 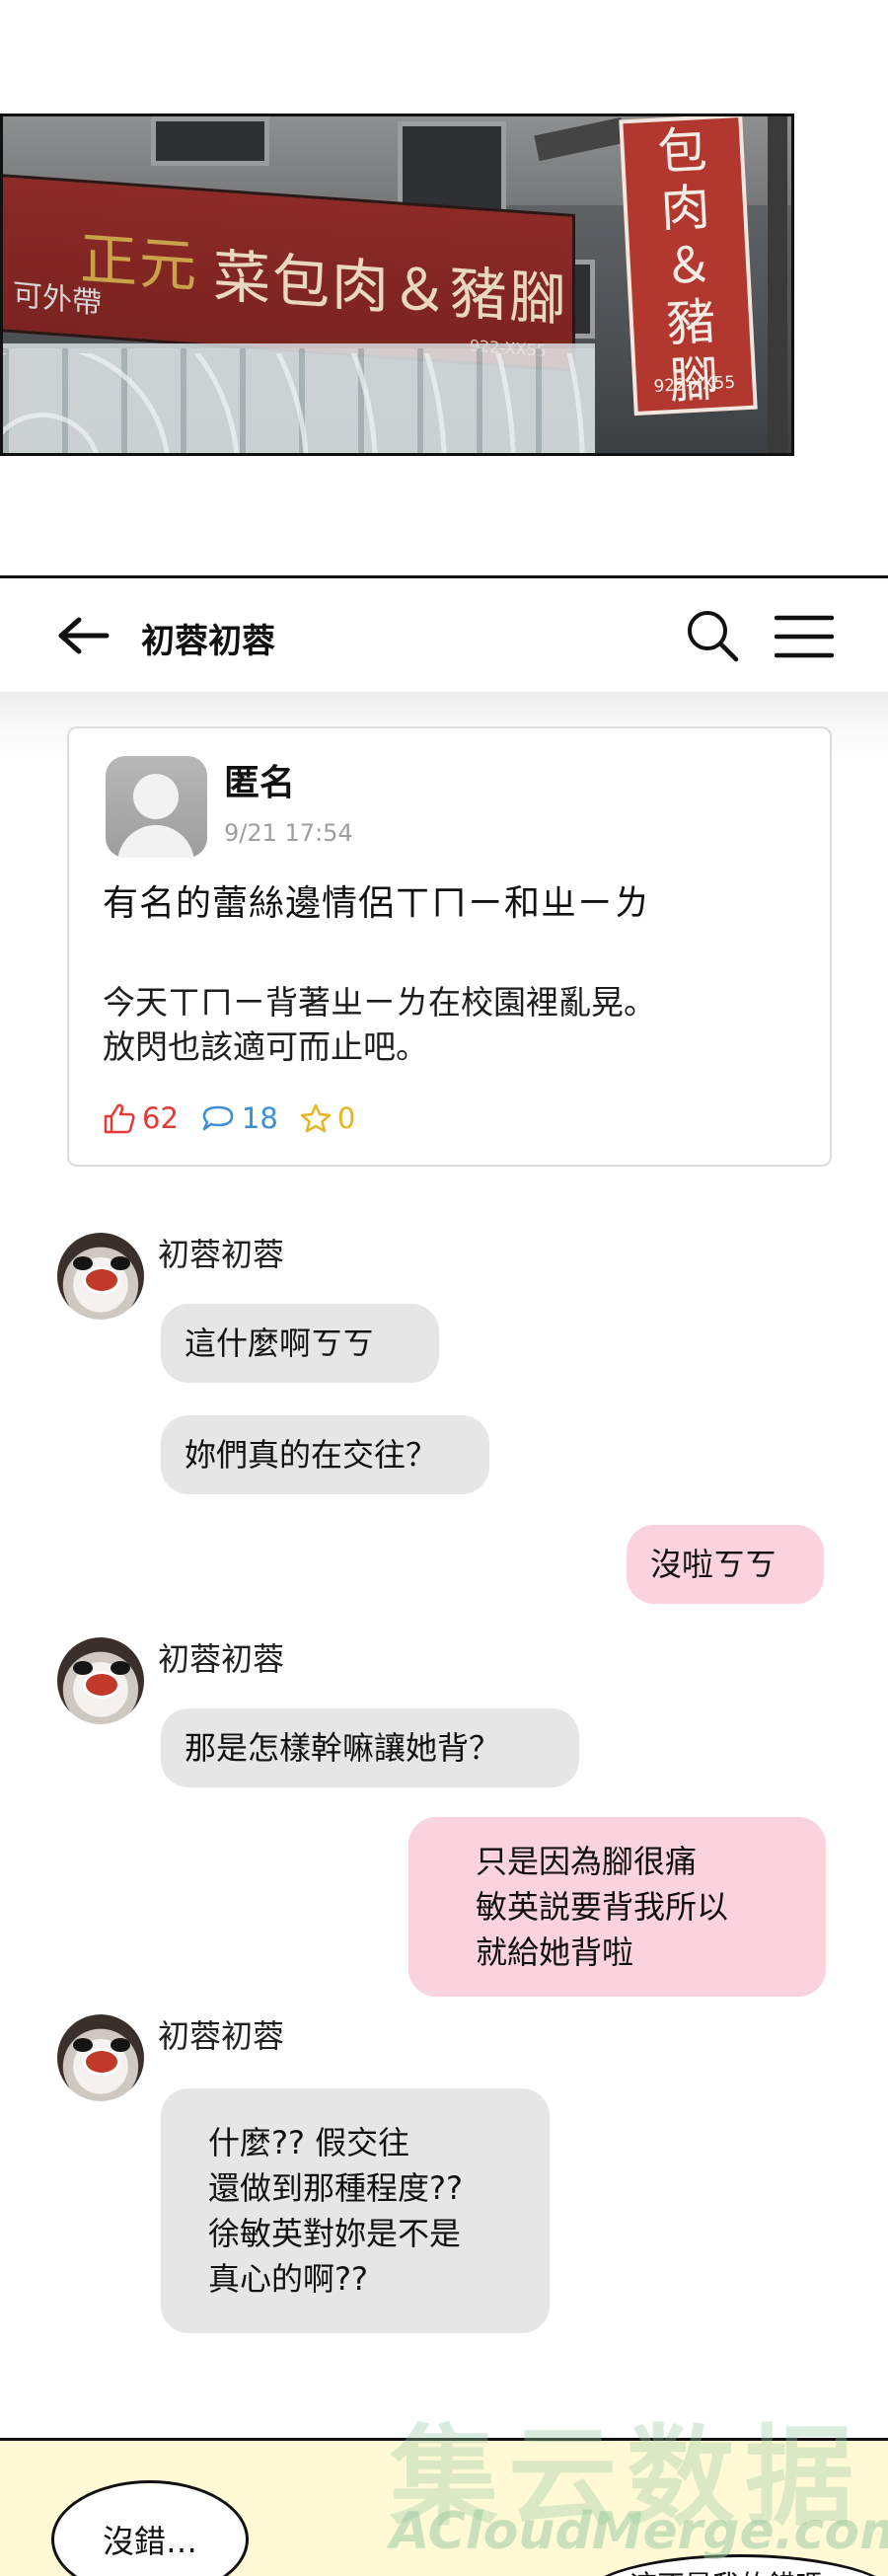 I want to click on menu-icon, so click(x=805, y=636).